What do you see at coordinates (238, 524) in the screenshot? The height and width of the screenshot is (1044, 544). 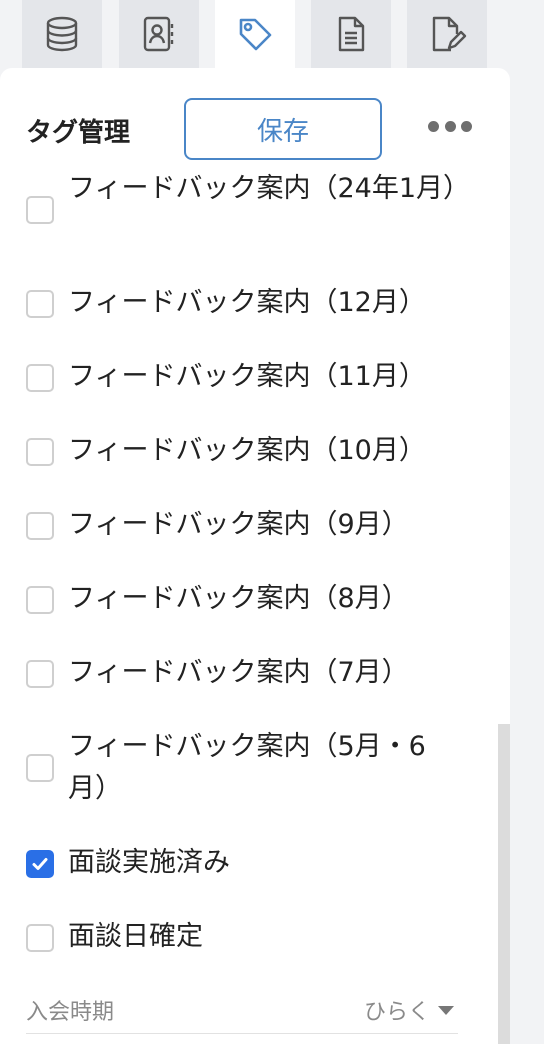 I see `tag-label: フィードバック案内（9月）` at bounding box center [238, 524].